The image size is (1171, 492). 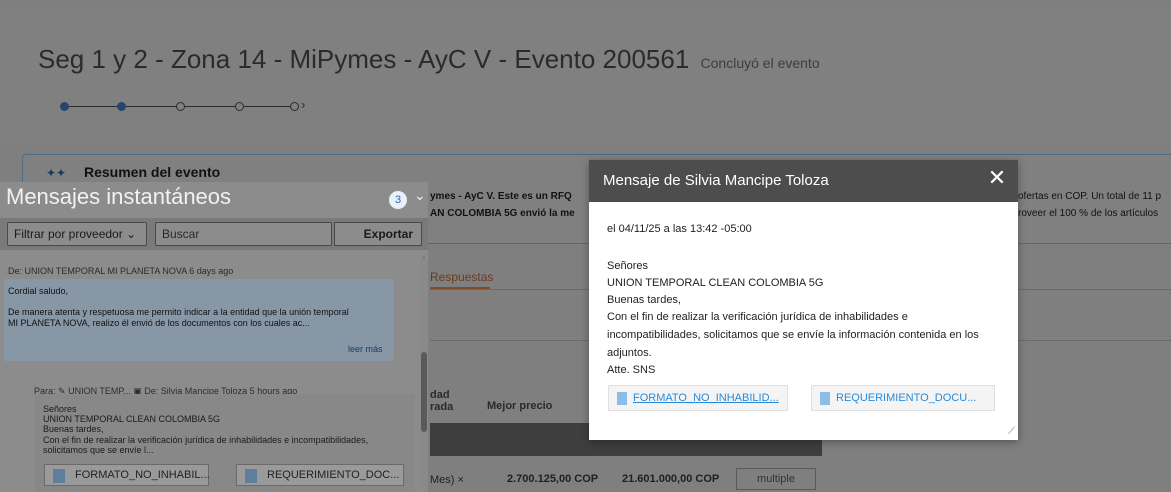 I want to click on event-progress-stepper: ›, so click(x=190, y=105).